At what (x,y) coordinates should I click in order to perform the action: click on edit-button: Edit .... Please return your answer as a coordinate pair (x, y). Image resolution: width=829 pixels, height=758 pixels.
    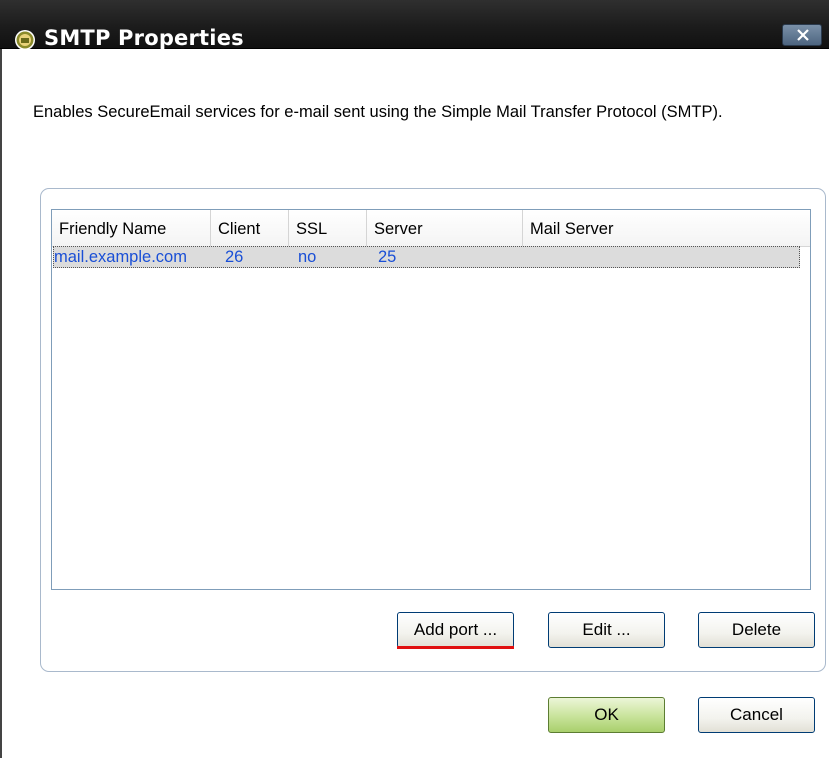
    Looking at the image, I should click on (606, 630).